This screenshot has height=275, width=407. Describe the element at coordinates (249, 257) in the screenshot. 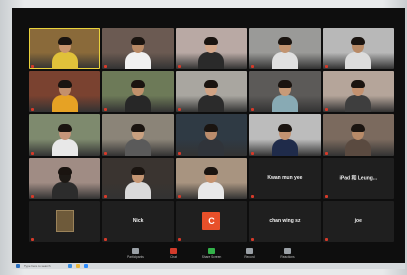

I see `toolbar-label: Record` at that location.